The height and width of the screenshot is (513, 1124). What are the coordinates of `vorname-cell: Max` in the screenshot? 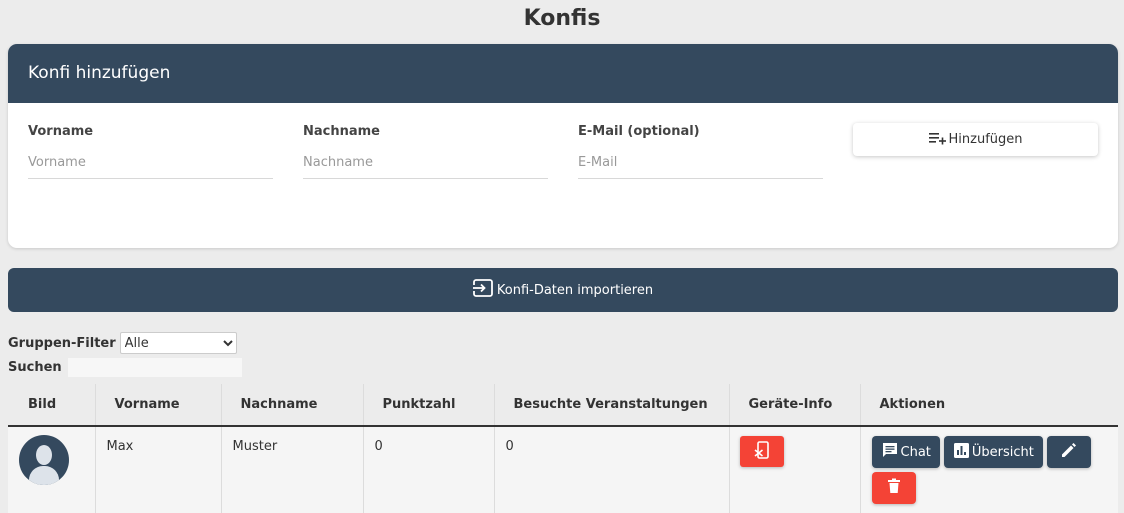 It's located at (158, 469).